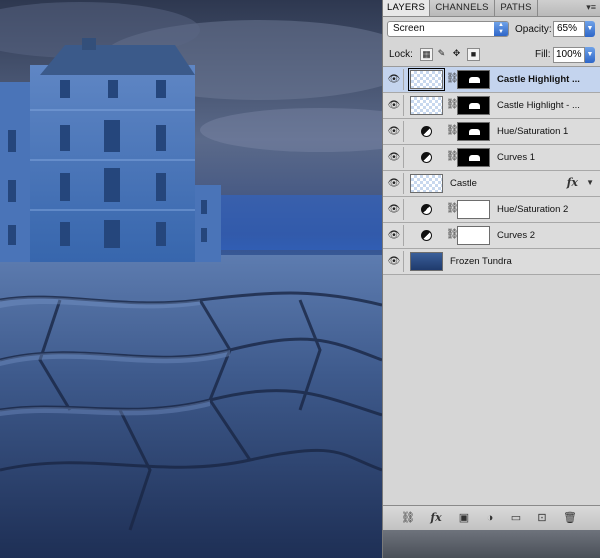 This screenshot has height=558, width=600. I want to click on add-mask-icon: ▣, so click(464, 518).